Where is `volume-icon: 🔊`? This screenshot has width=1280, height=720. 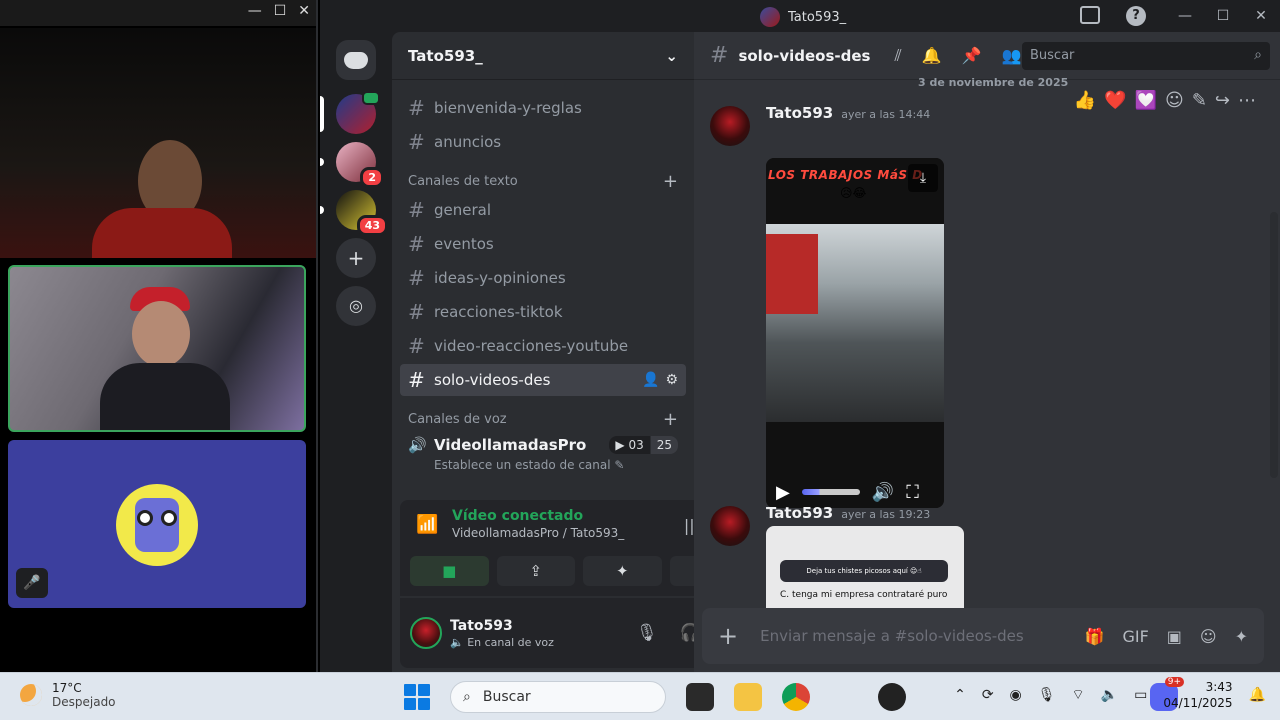
volume-icon: 🔊 is located at coordinates (883, 492).